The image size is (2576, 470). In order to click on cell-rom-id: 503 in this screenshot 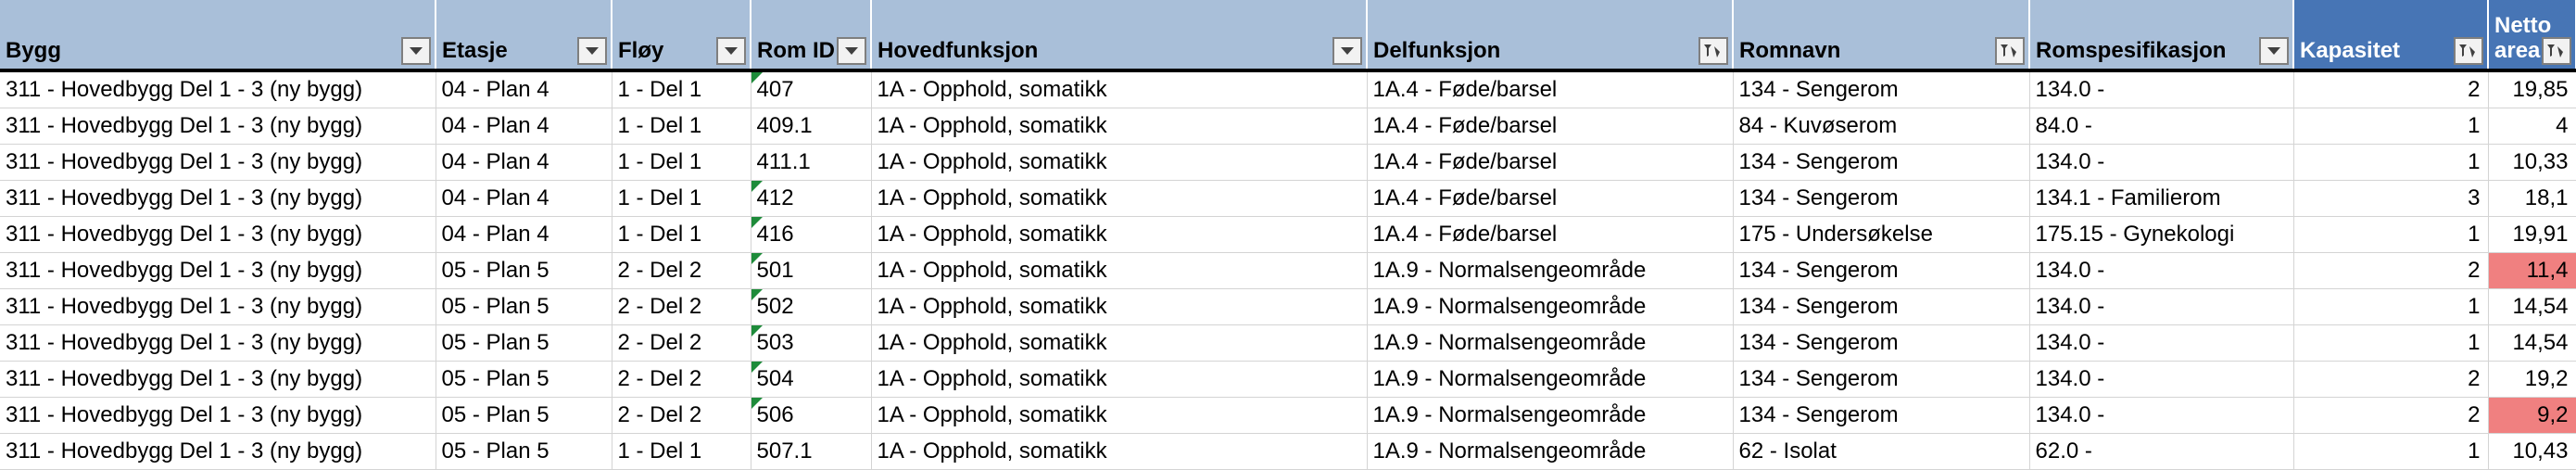, I will do `click(812, 343)`.